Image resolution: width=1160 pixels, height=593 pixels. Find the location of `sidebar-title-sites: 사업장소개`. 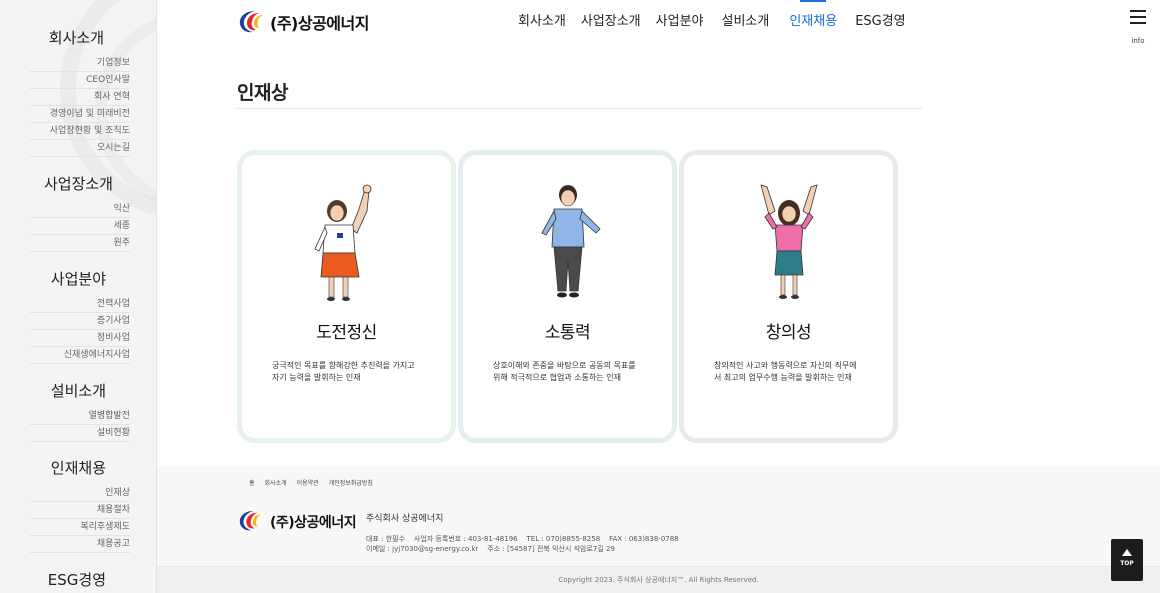

sidebar-title-sites: 사업장소개 is located at coordinates (65, 184).